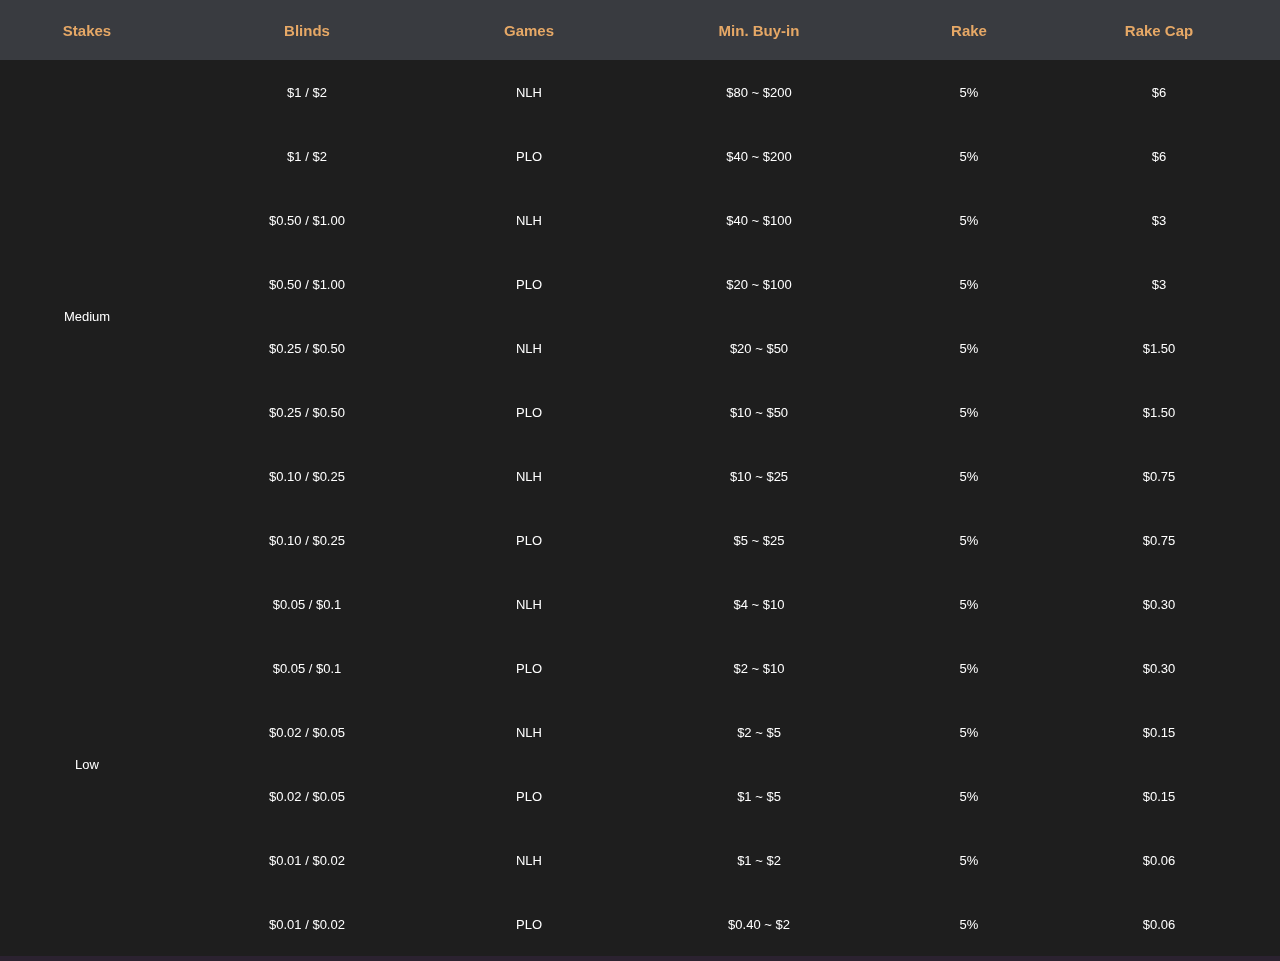 The image size is (1280, 961). Describe the element at coordinates (759, 284) in the screenshot. I see `table-cell-text: $20 ~ $100` at that location.